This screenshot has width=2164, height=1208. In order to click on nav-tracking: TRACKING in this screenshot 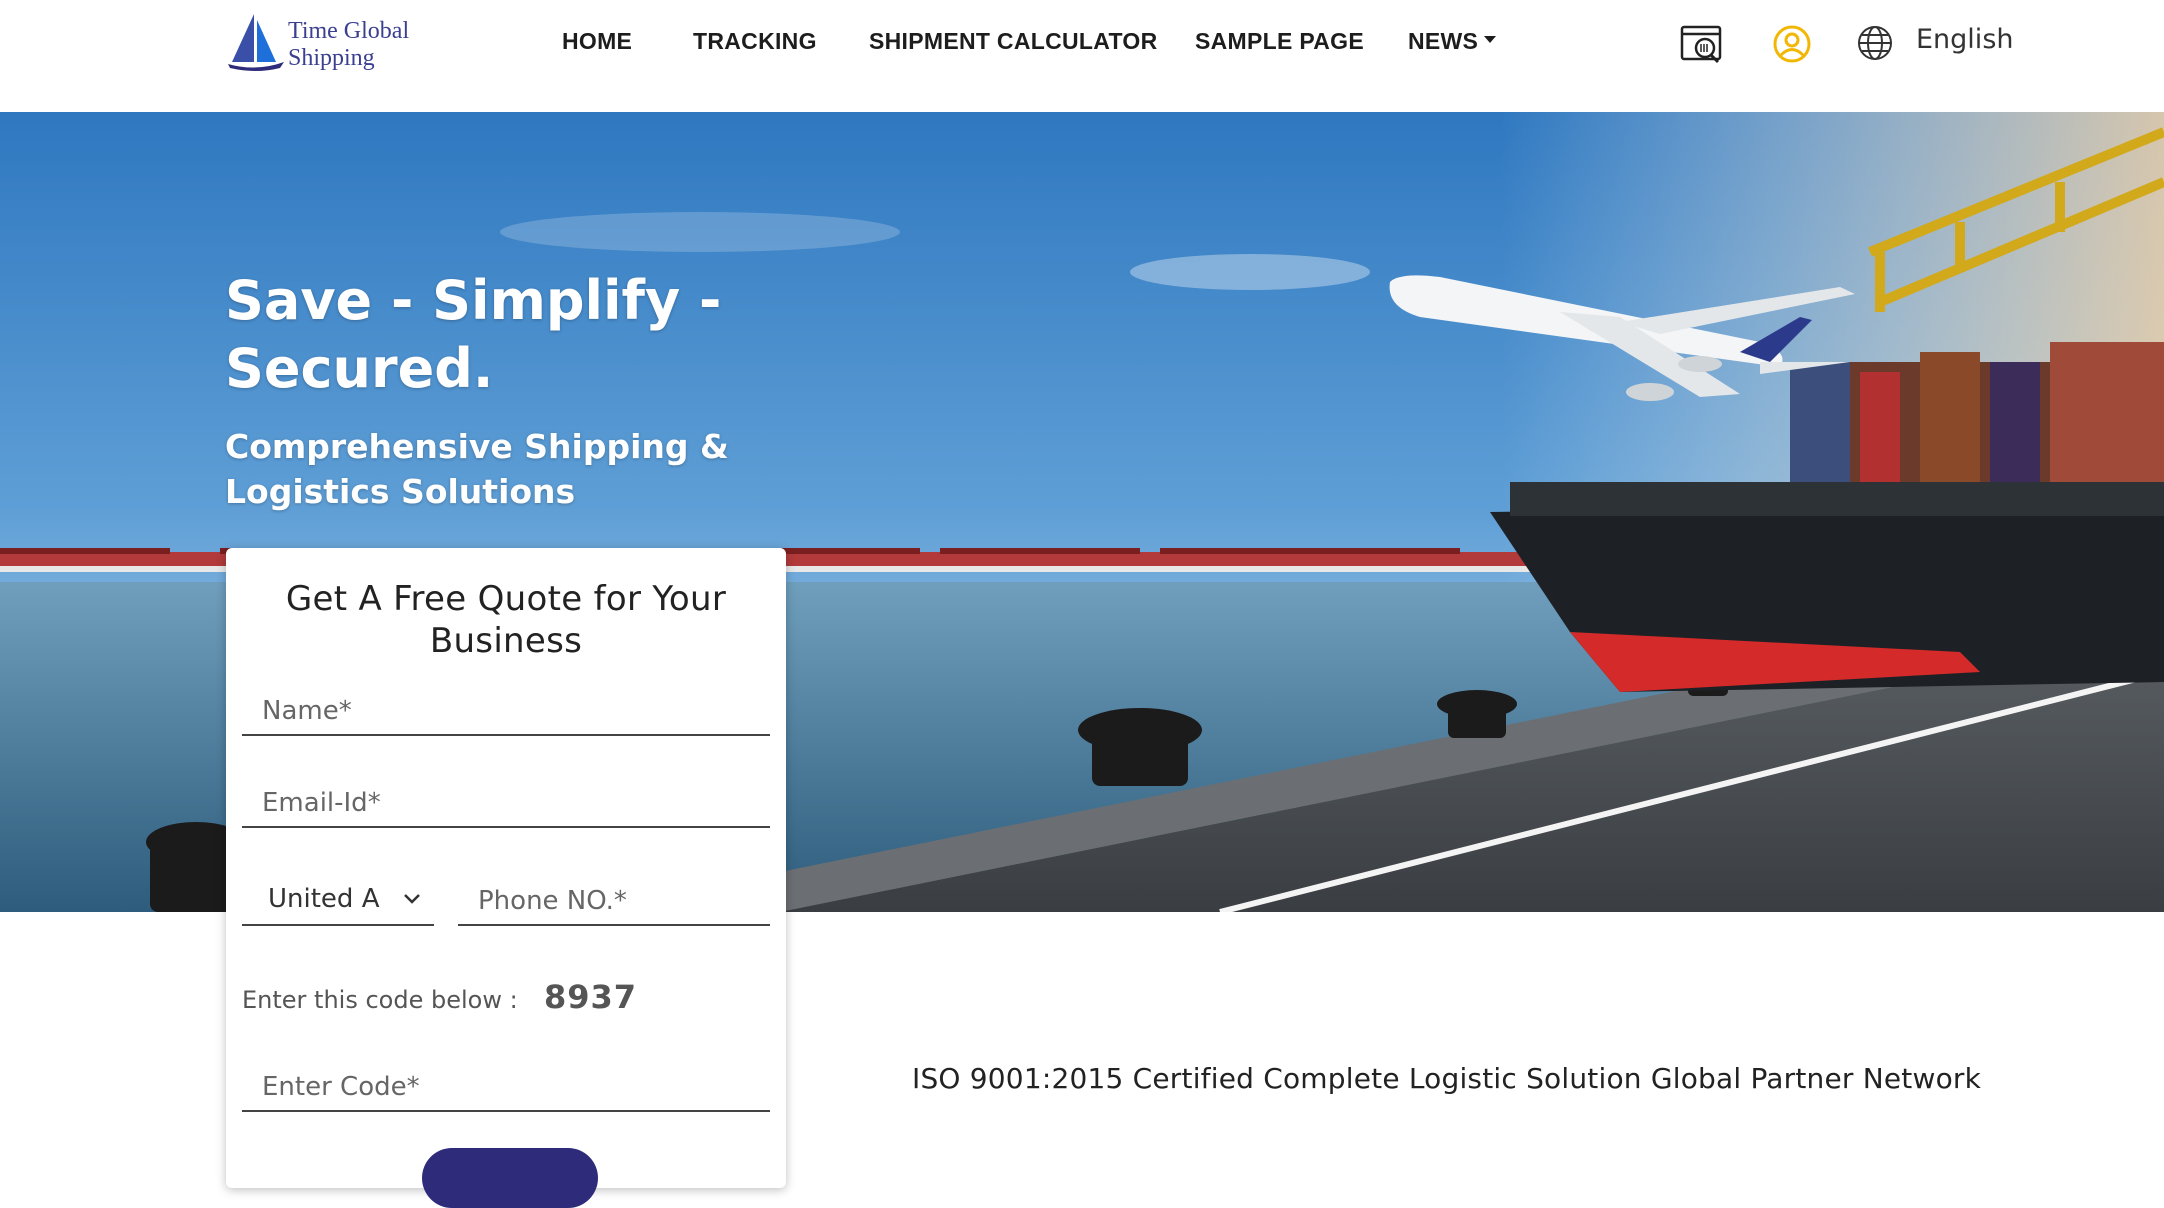, I will do `click(755, 41)`.